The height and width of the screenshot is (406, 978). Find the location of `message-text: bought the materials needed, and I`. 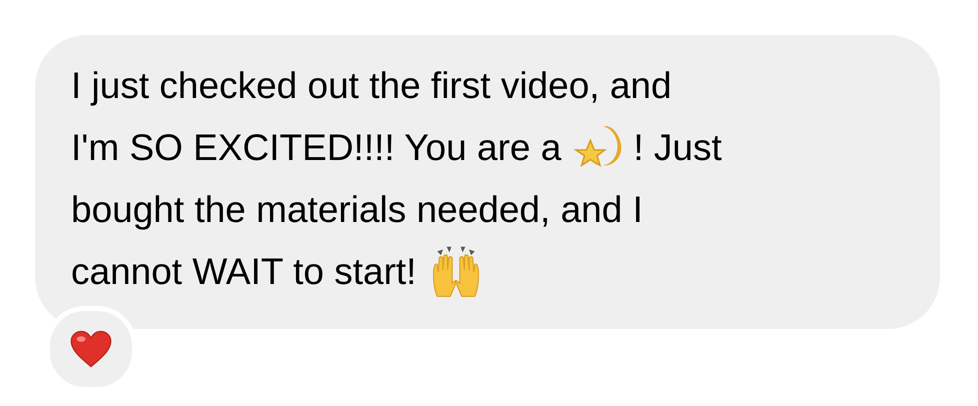

message-text: bought the materials needed, and I is located at coordinates (357, 210).